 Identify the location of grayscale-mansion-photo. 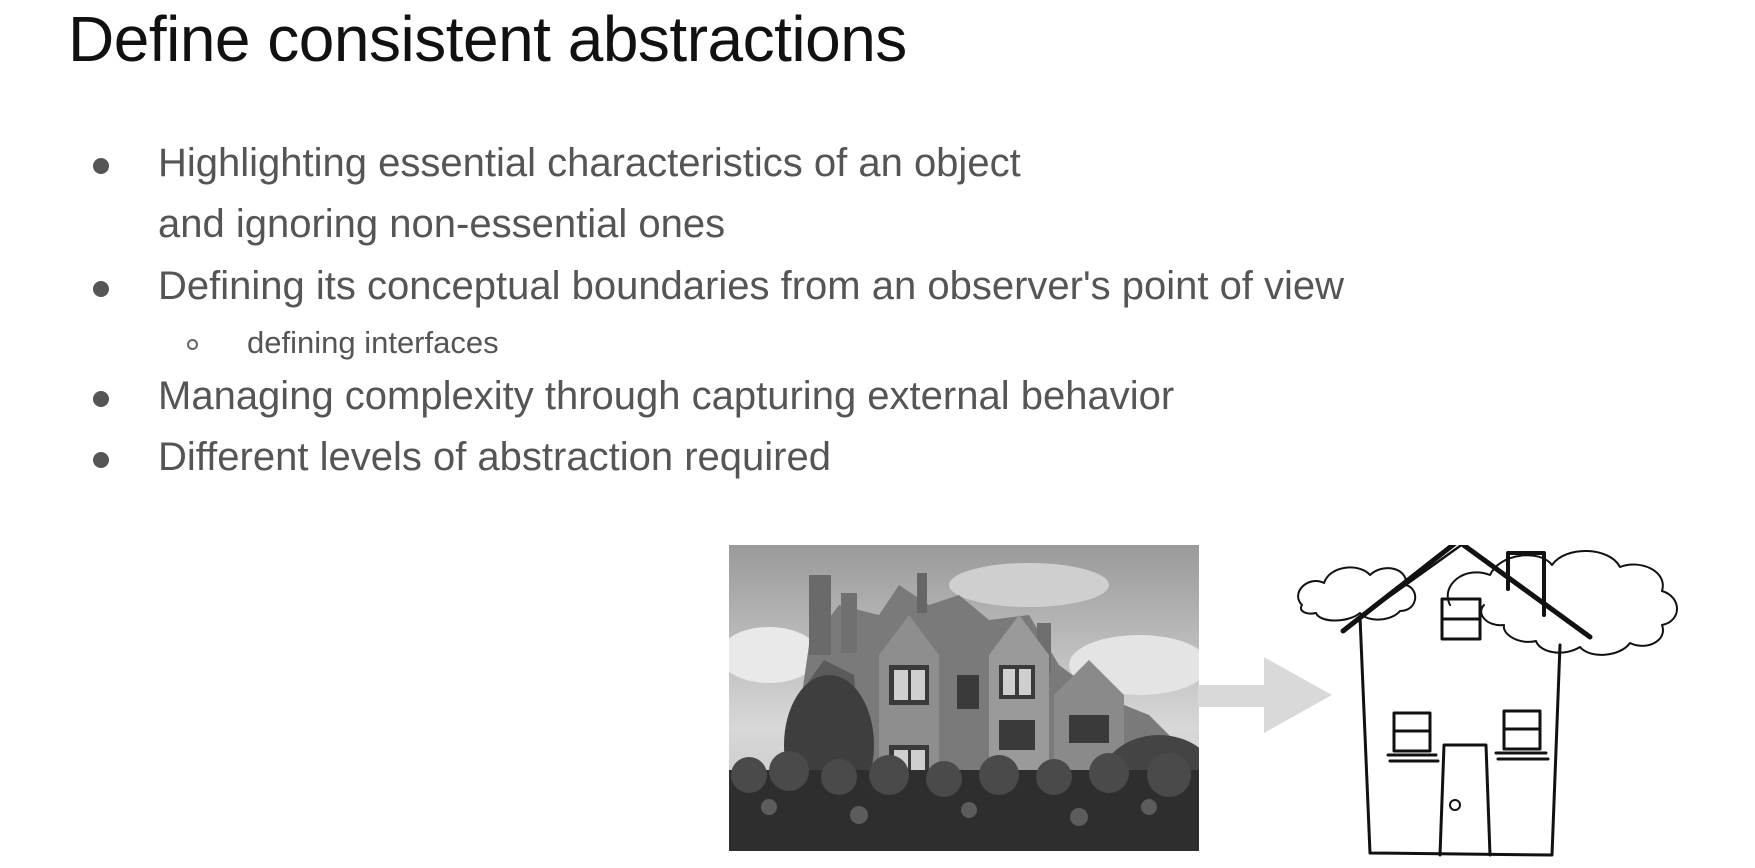
(964, 698).